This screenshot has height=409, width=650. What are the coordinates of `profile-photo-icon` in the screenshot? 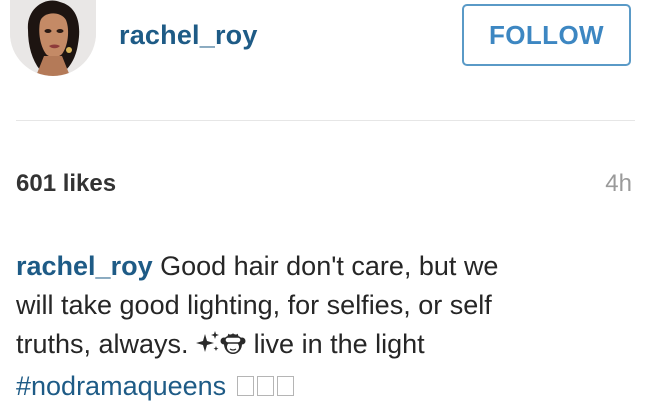 It's located at (53, 38).